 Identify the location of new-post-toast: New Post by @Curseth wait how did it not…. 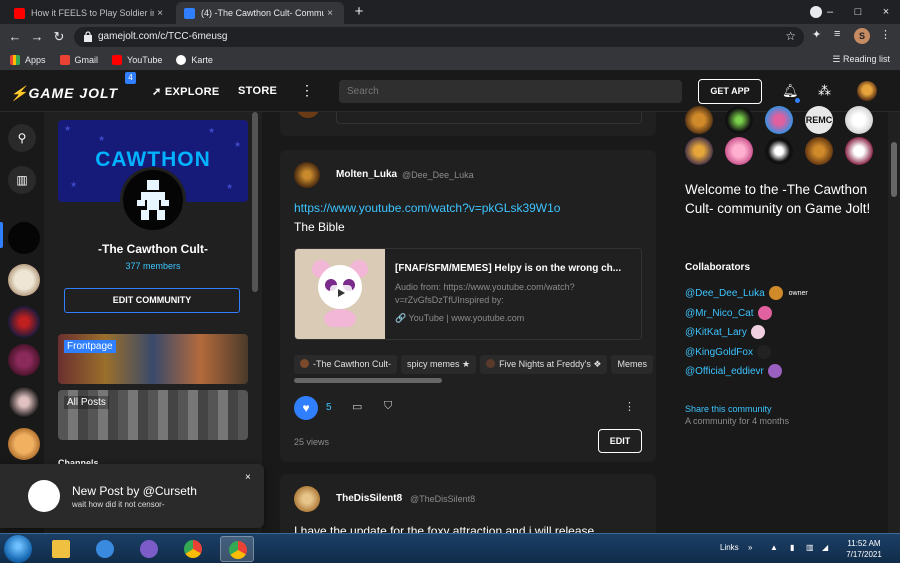
(132, 496).